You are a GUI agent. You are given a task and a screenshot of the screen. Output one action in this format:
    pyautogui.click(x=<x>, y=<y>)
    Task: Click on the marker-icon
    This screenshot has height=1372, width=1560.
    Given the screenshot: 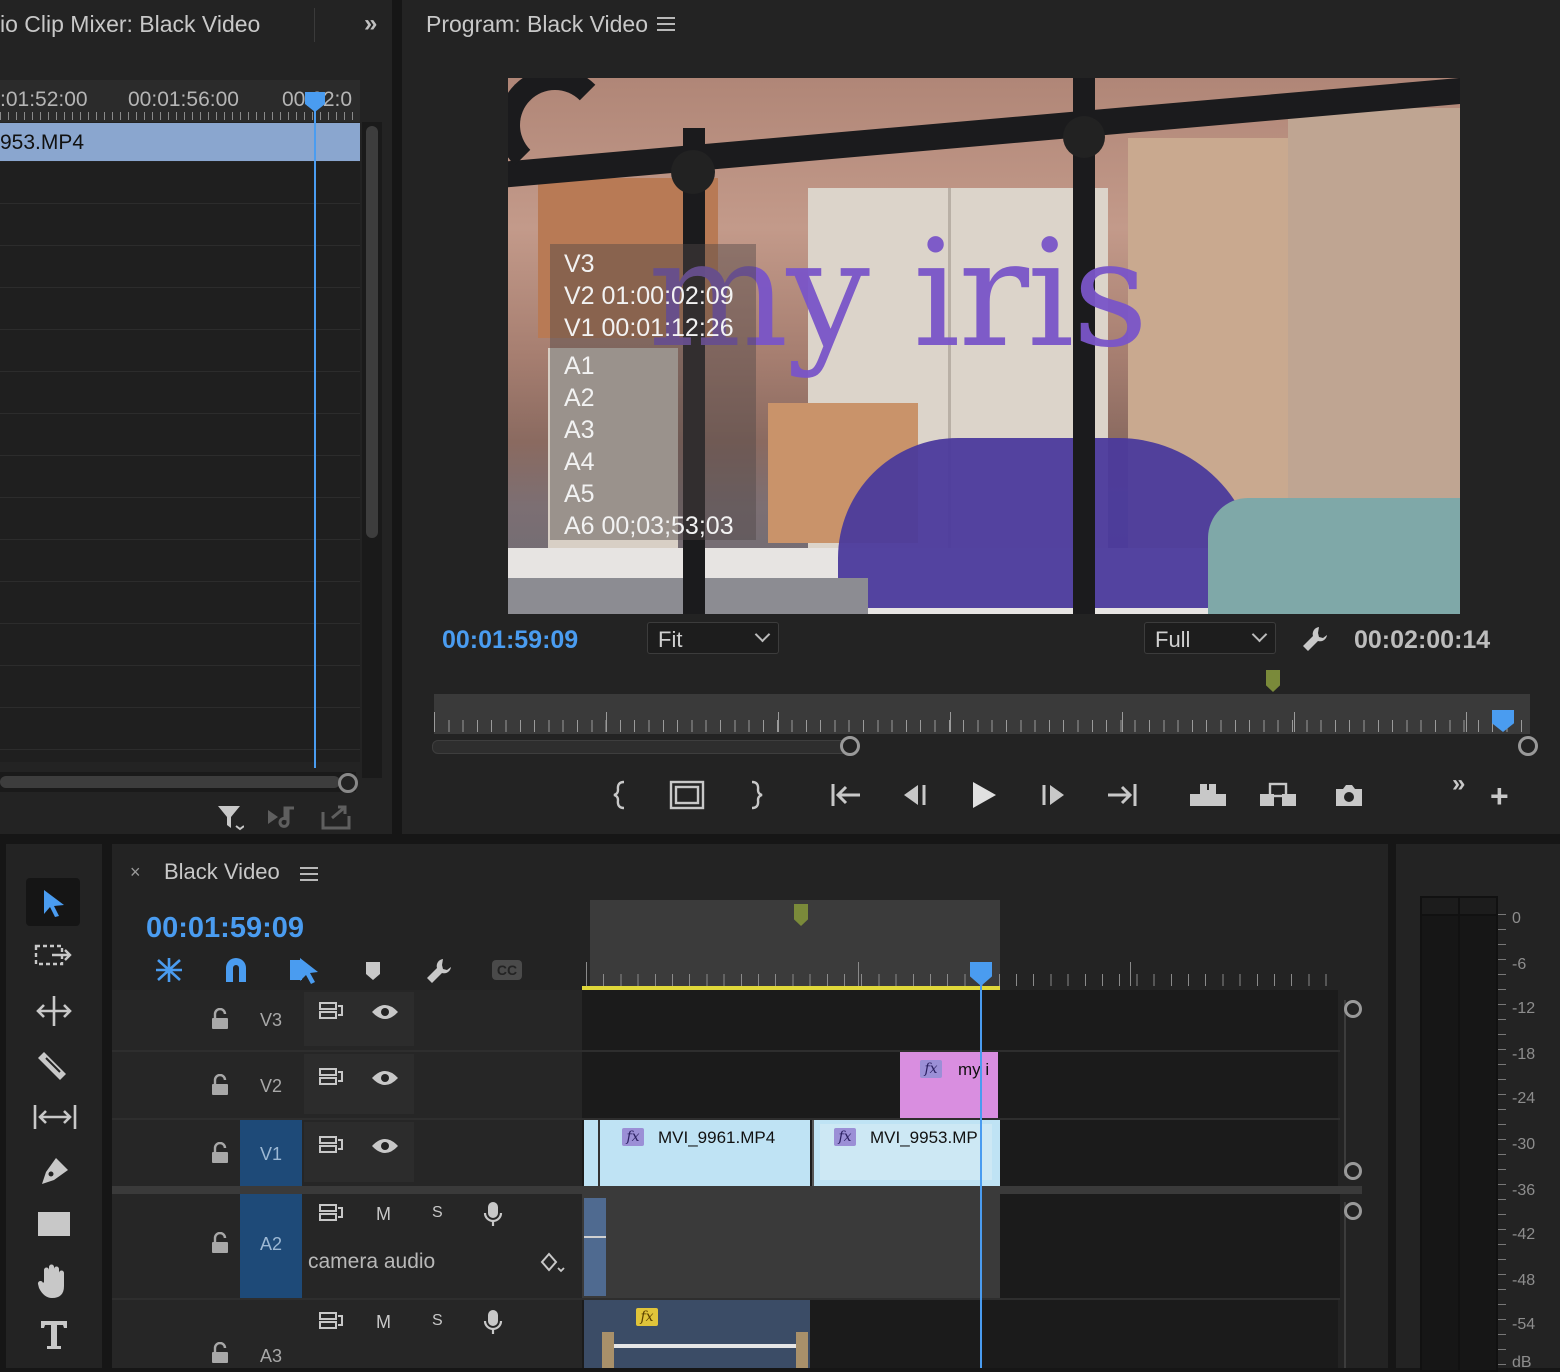 What is the action you would take?
    pyautogui.click(x=1273, y=681)
    